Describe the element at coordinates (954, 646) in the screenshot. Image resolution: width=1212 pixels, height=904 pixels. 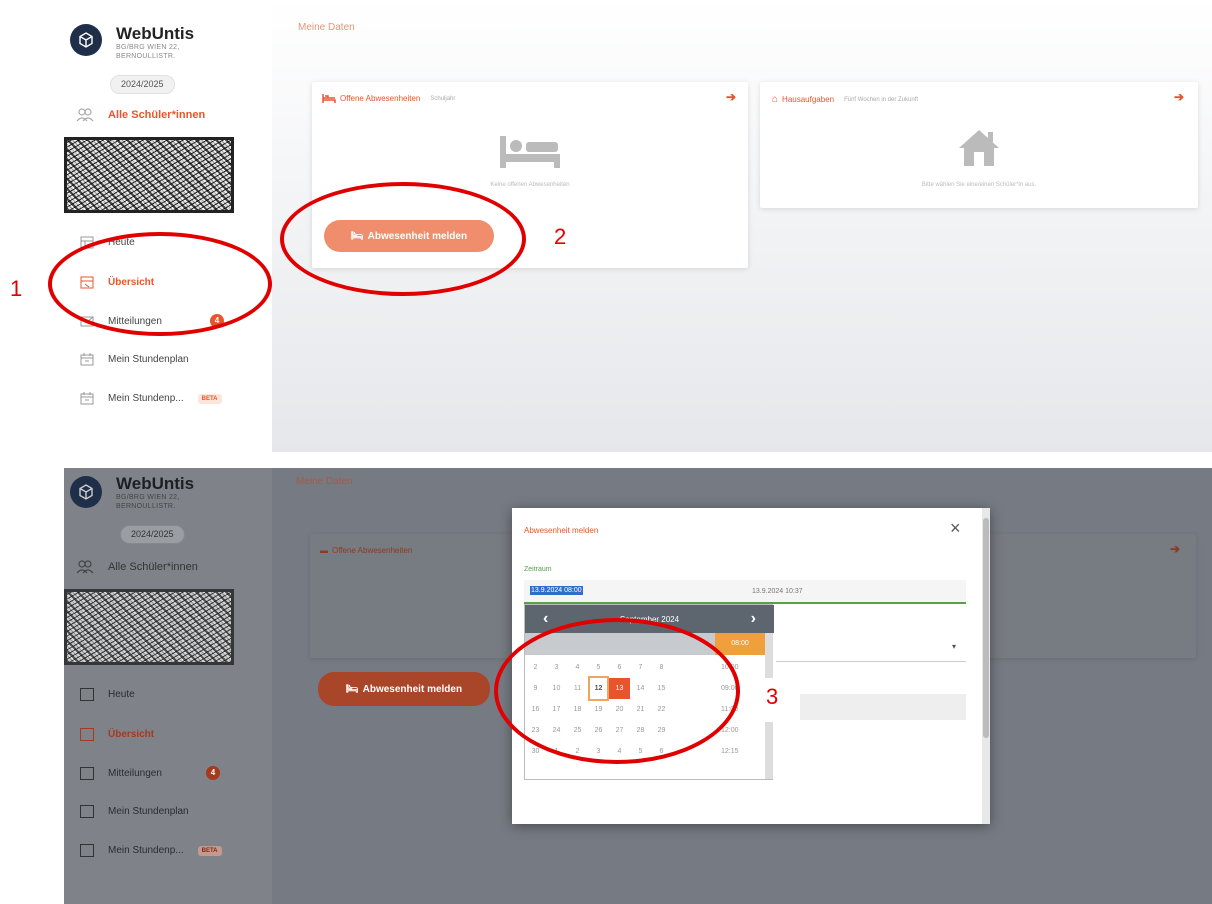
I see `chevron-down-icon: ▾` at that location.